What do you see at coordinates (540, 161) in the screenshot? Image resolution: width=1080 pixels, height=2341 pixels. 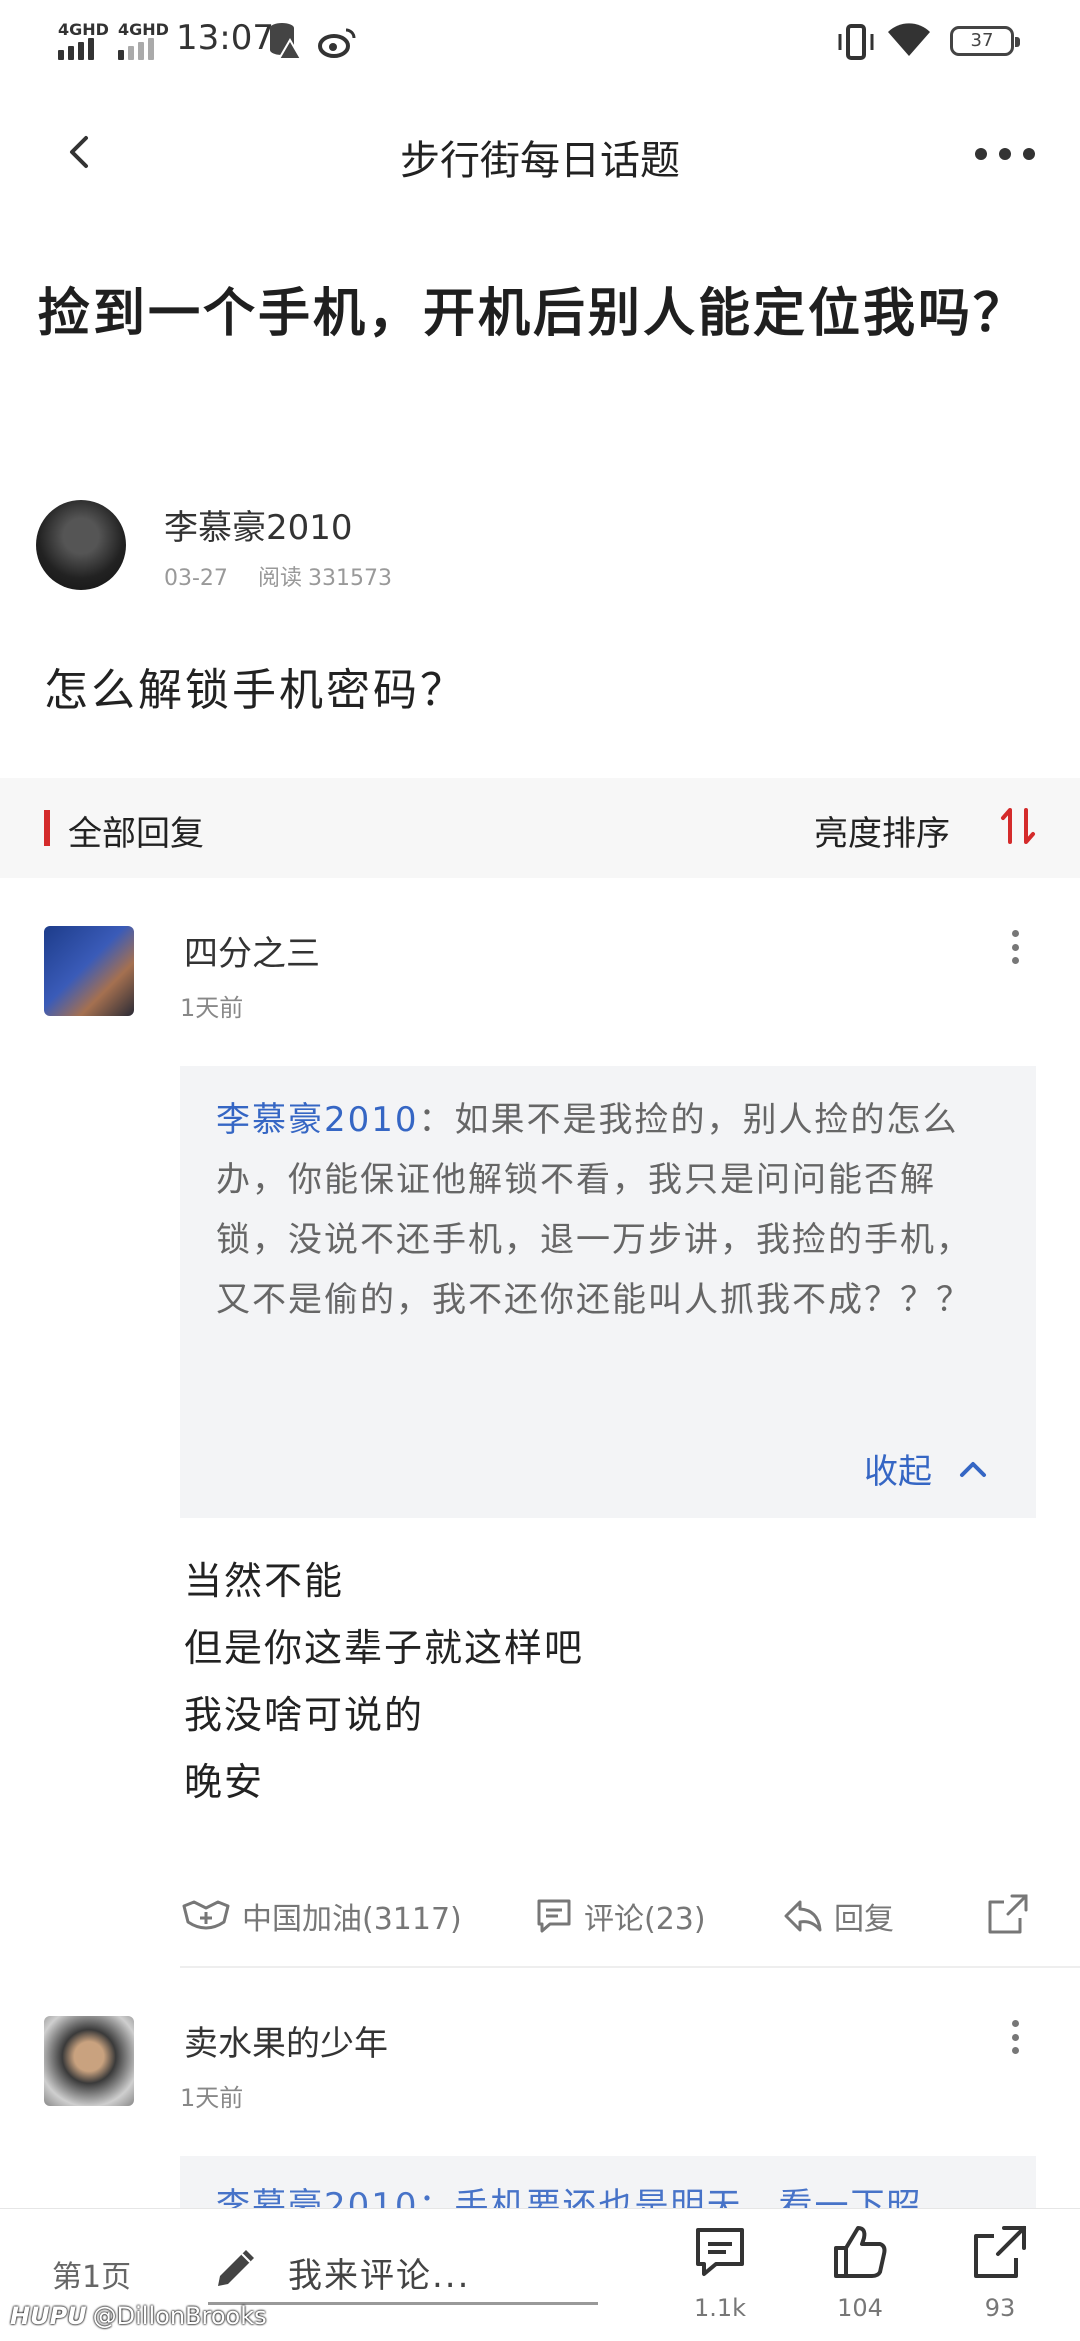 I see `page-title: 步行街每日话题` at bounding box center [540, 161].